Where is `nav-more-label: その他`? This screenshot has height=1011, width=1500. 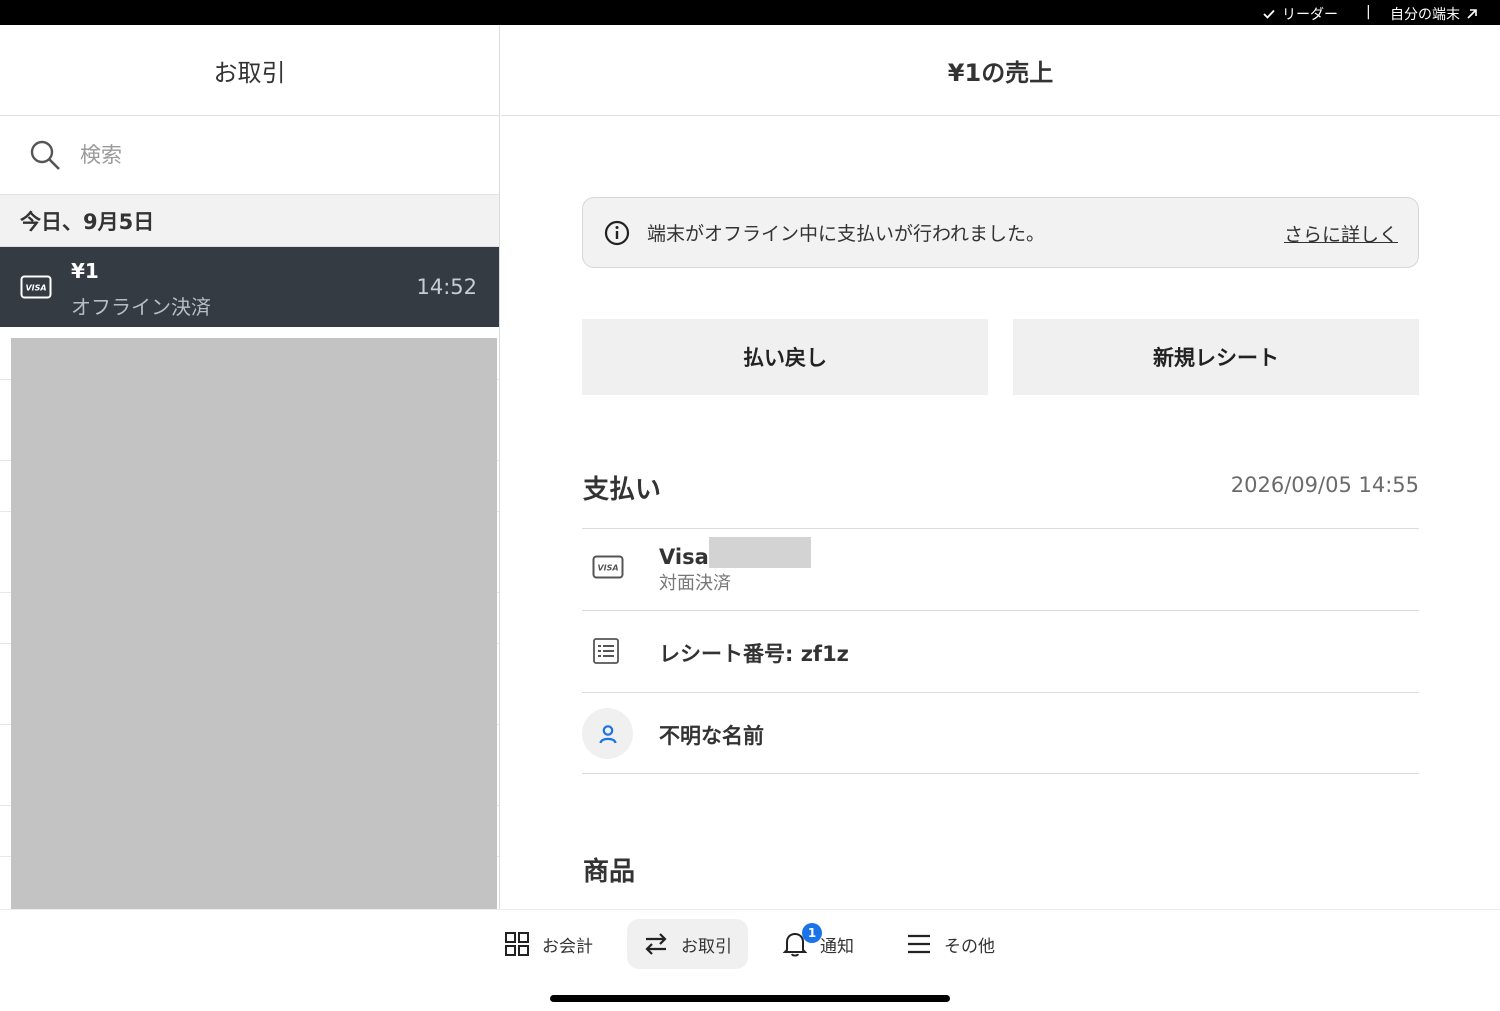
nav-more-label: その他 is located at coordinates (969, 946).